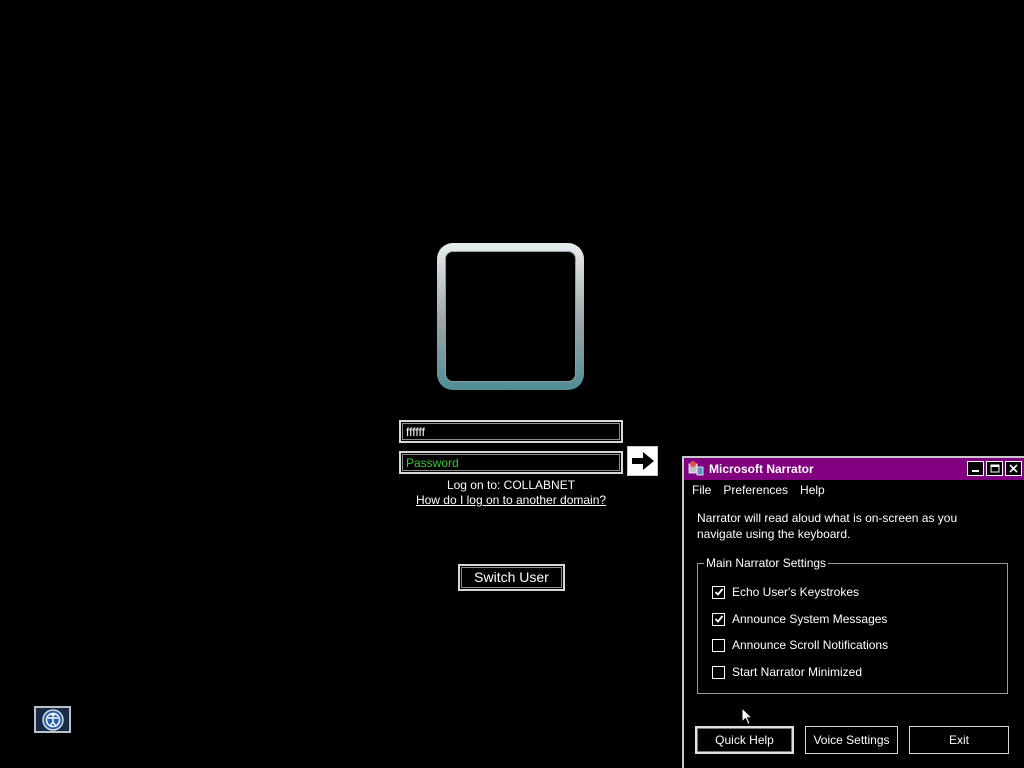 The image size is (1024, 768). Describe the element at coordinates (810, 619) in the screenshot. I see `option-label: Announce System Messages` at that location.